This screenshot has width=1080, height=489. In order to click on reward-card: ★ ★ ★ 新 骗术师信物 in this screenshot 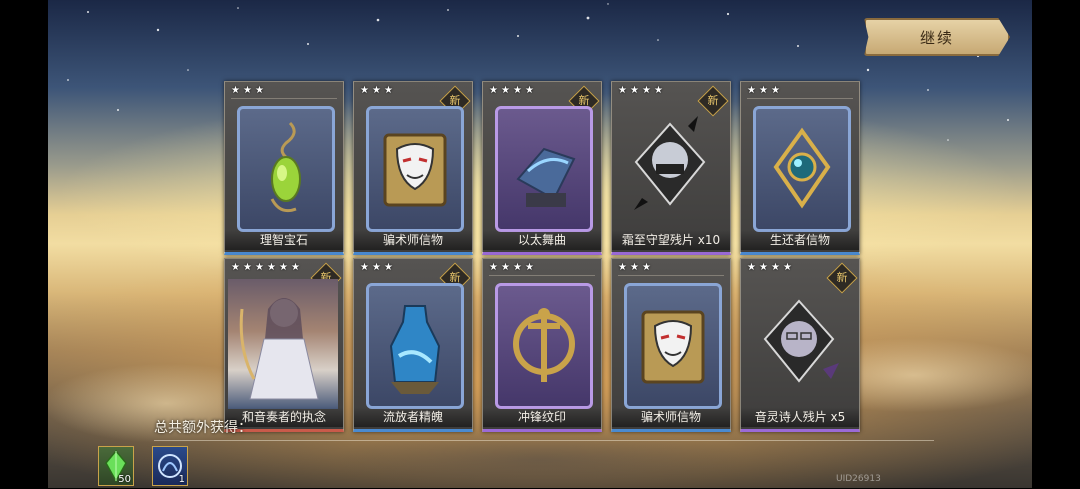, I will do `click(413, 168)`.